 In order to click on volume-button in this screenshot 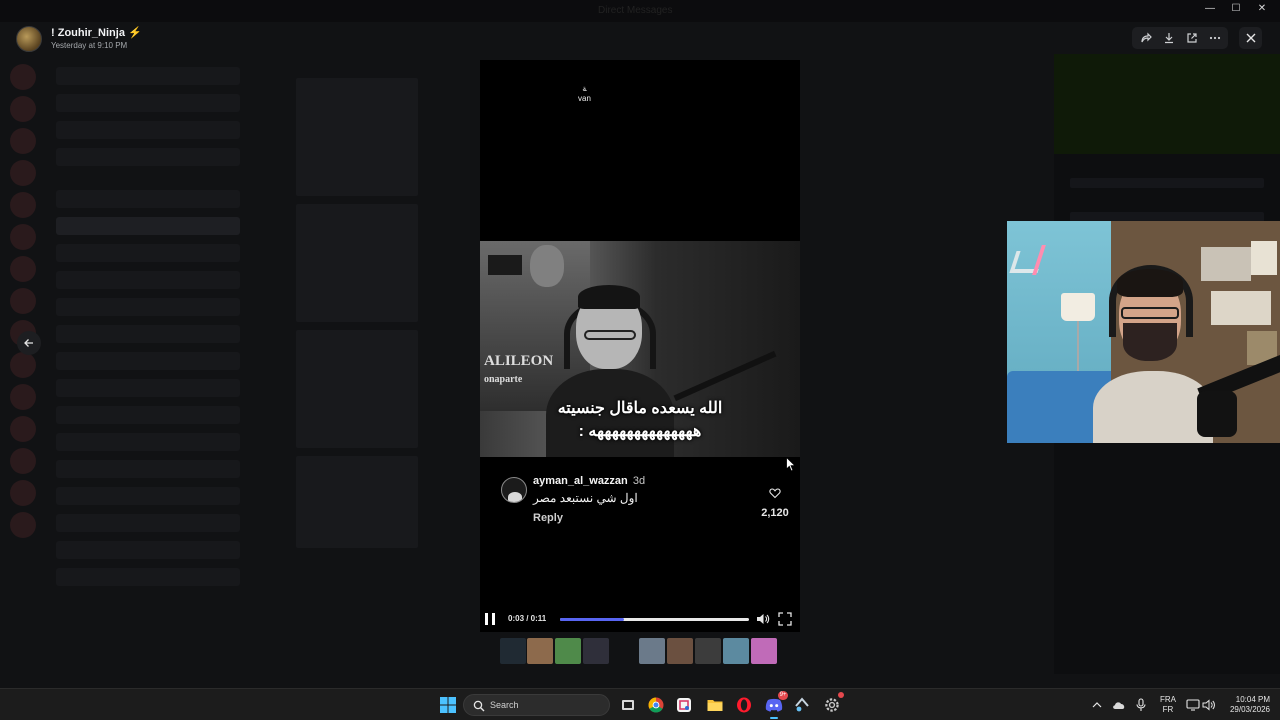, I will do `click(763, 619)`.